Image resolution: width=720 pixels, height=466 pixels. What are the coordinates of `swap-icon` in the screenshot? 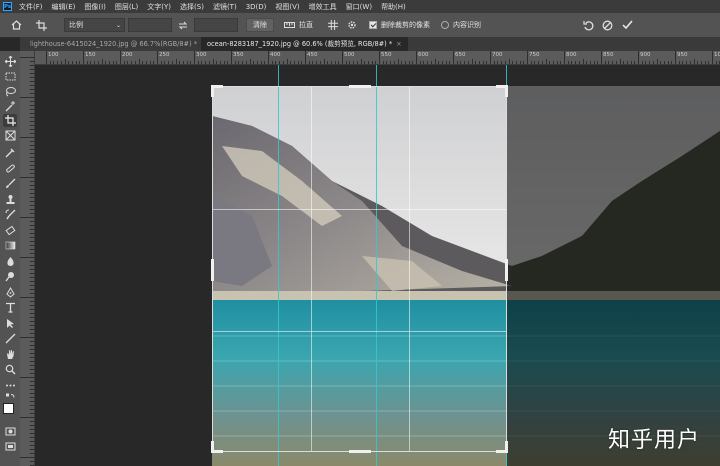 It's located at (183, 25).